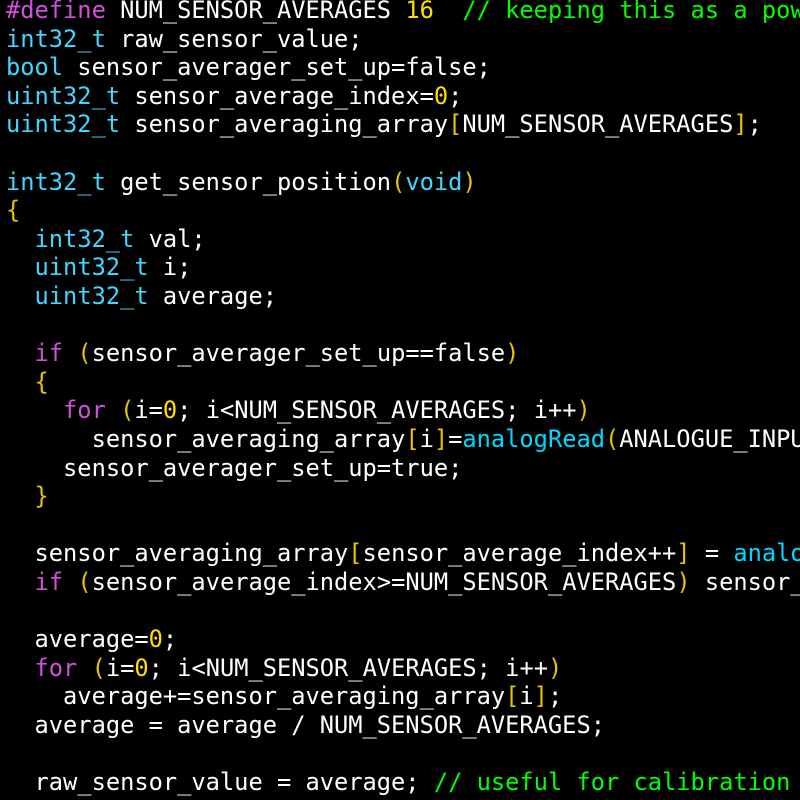 This screenshot has width=800, height=800. I want to click on code-line: bool sensor_averager_set_up=false;, so click(403, 67).